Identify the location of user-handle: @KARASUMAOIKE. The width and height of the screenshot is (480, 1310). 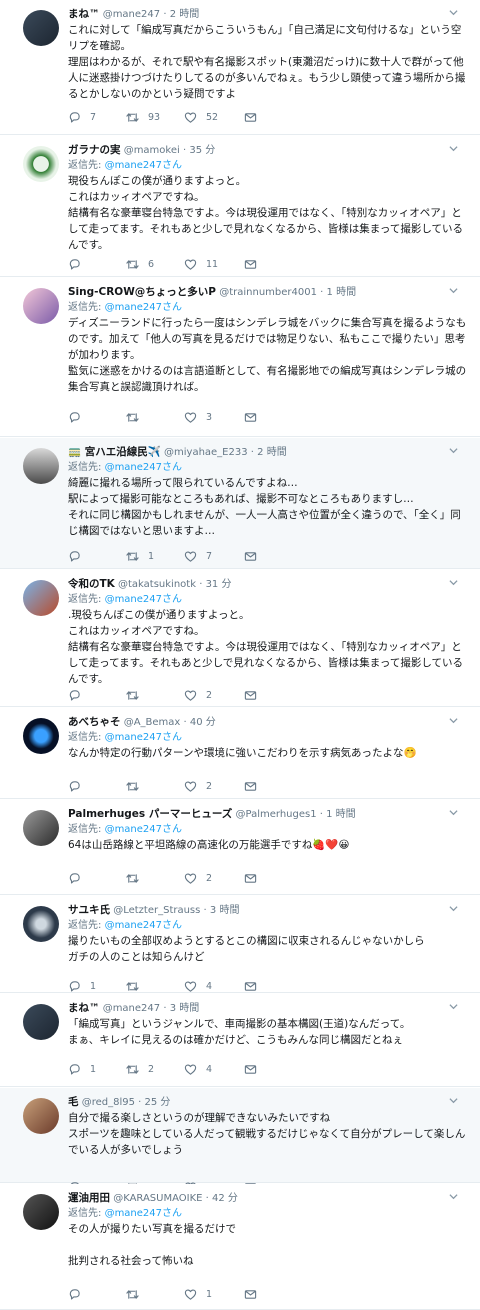
(157, 1198).